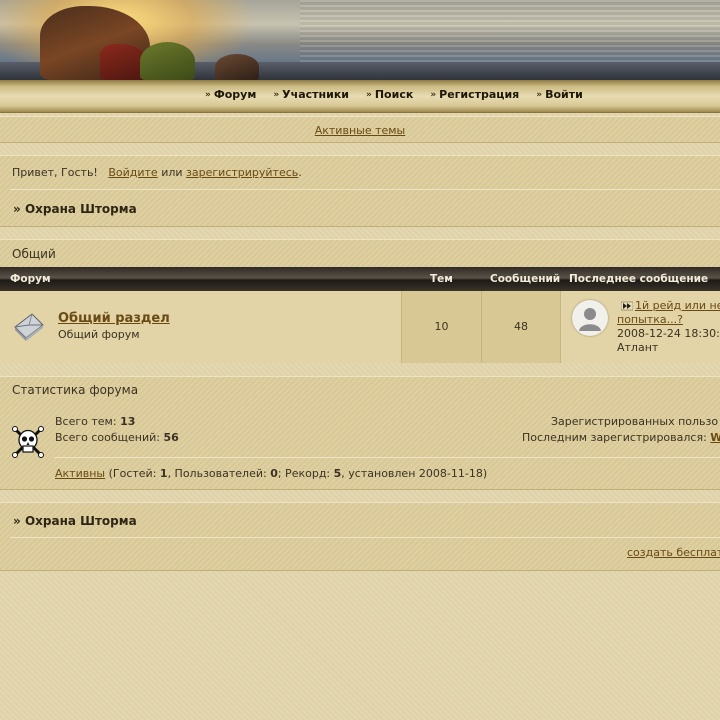  Describe the element at coordinates (163, 473) in the screenshot. I see `online-guests-value: 1` at that location.